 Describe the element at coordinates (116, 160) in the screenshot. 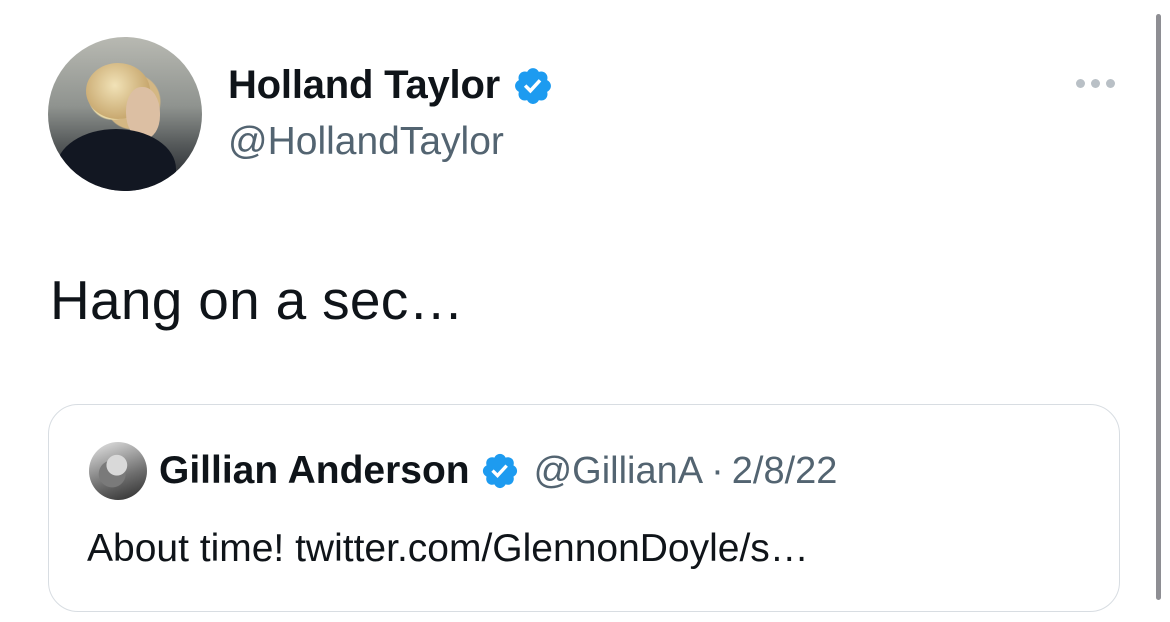

I see `avatar-coat` at that location.